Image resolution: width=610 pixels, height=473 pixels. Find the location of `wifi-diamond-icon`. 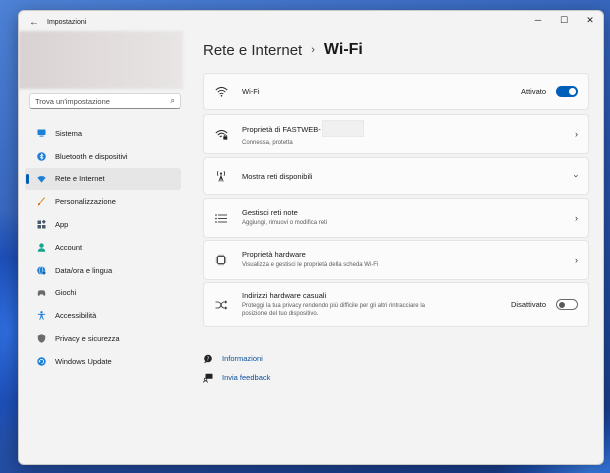

wifi-diamond-icon is located at coordinates (41, 178).